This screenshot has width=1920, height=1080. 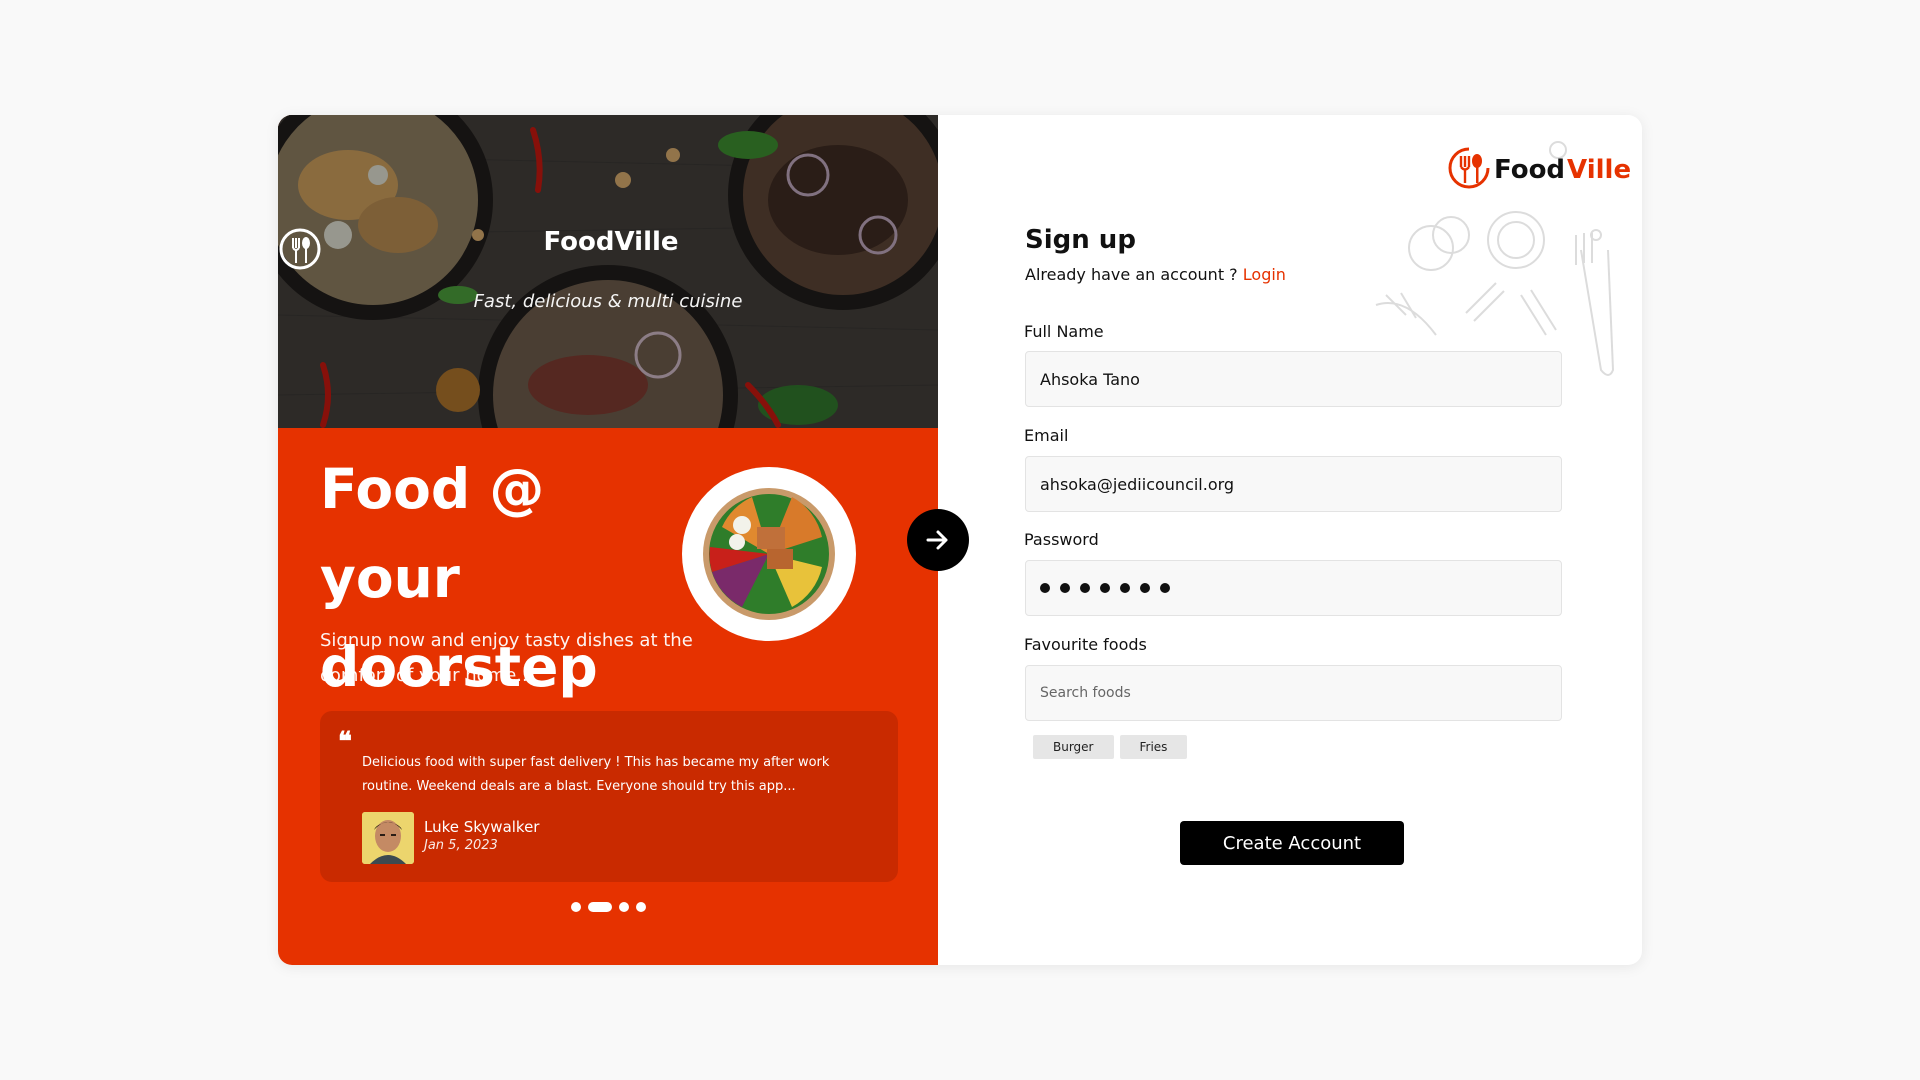 I want to click on password-field, so click(x=1293, y=588).